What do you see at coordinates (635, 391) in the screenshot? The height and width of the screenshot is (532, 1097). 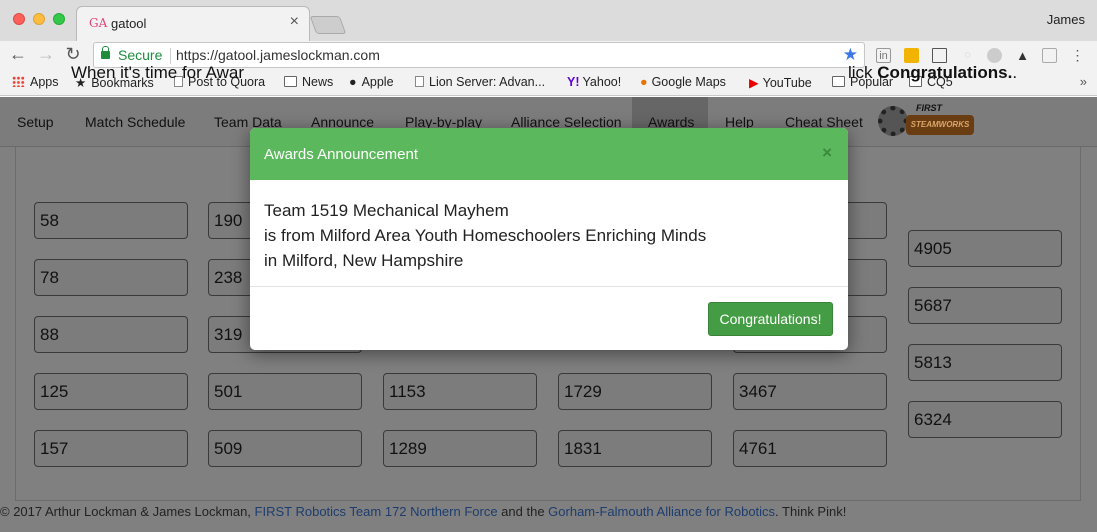 I see `team-button: 1729` at bounding box center [635, 391].